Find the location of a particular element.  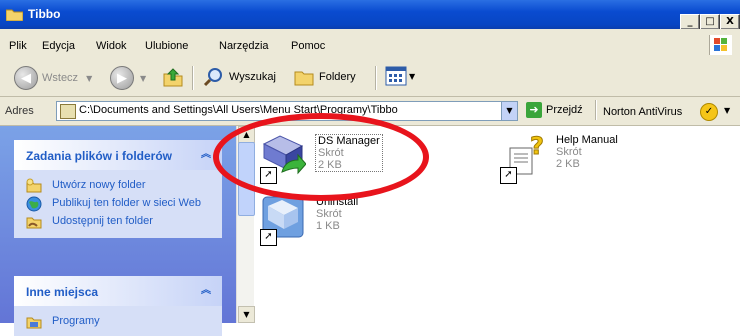

forward-button: ▶ ▼ is located at coordinates (128, 78).